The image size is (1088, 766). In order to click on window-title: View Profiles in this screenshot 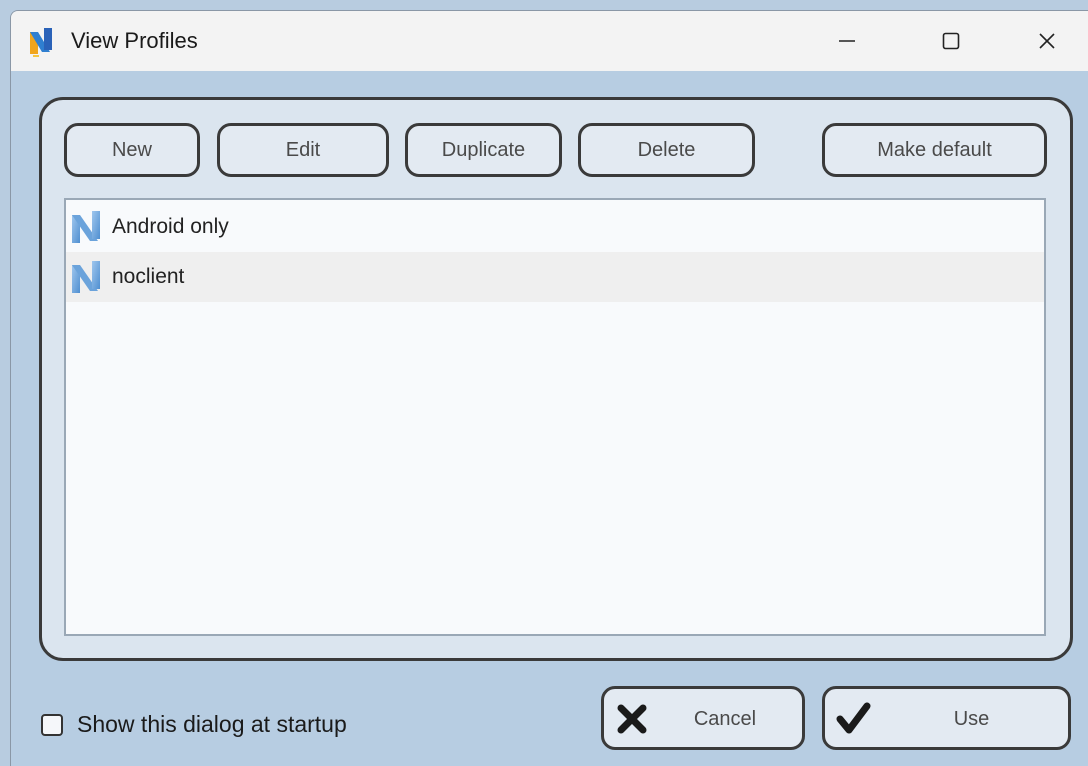, I will do `click(134, 40)`.